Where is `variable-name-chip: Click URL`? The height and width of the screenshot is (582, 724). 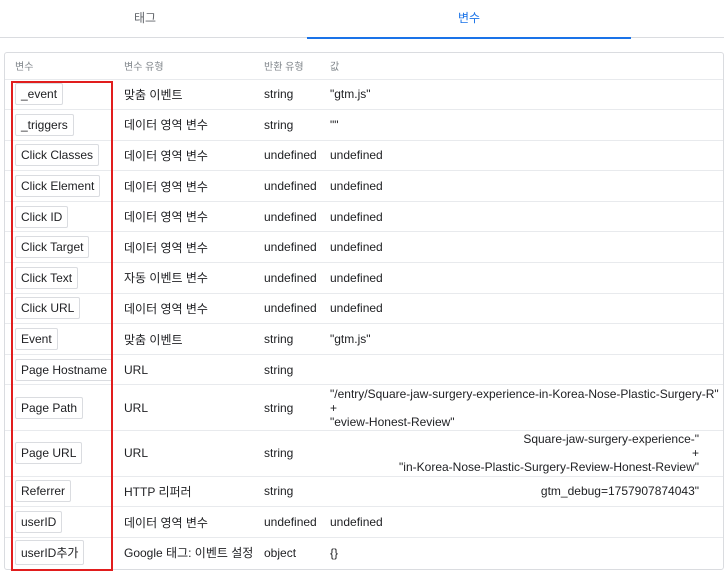
variable-name-chip: Click URL is located at coordinates (48, 308).